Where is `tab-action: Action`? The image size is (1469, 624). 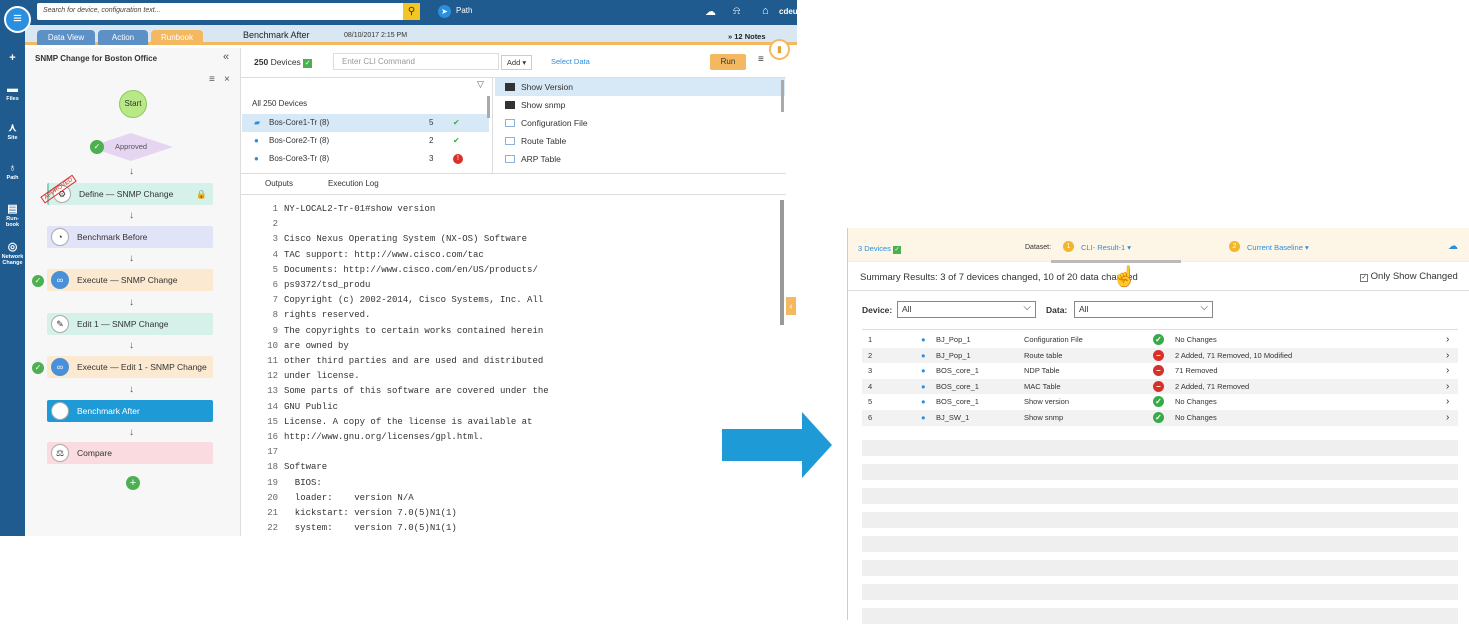
tab-action: Action is located at coordinates (123, 37).